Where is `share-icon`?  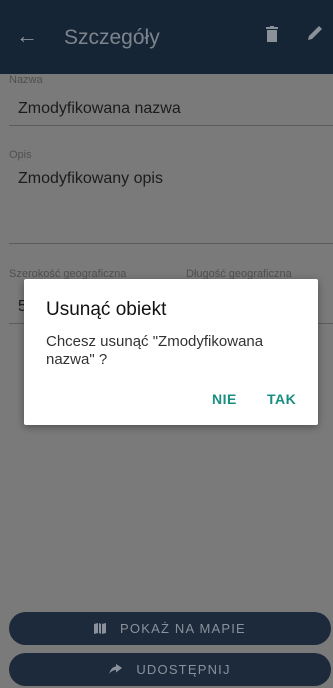
share-icon is located at coordinates (116, 669).